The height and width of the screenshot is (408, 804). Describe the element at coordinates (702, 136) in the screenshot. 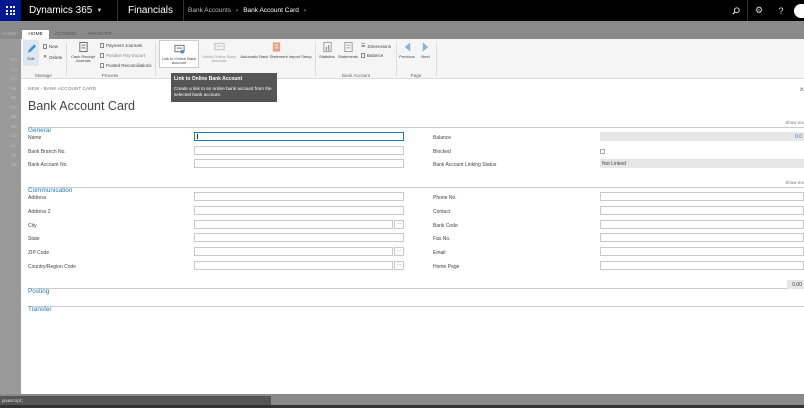

I see `balance-value: 0.0` at that location.